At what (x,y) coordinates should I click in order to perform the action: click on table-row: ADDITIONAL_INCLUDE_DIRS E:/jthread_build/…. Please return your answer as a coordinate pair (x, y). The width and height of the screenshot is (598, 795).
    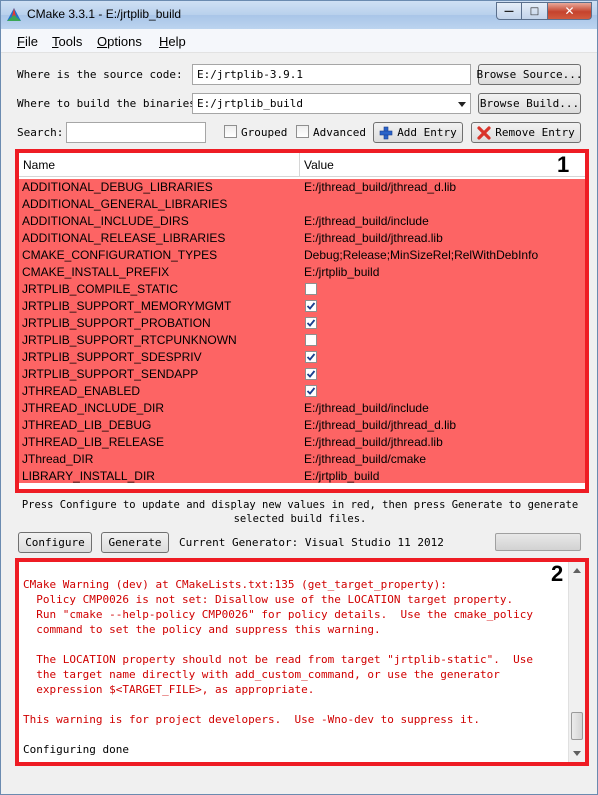
    Looking at the image, I should click on (302, 221).